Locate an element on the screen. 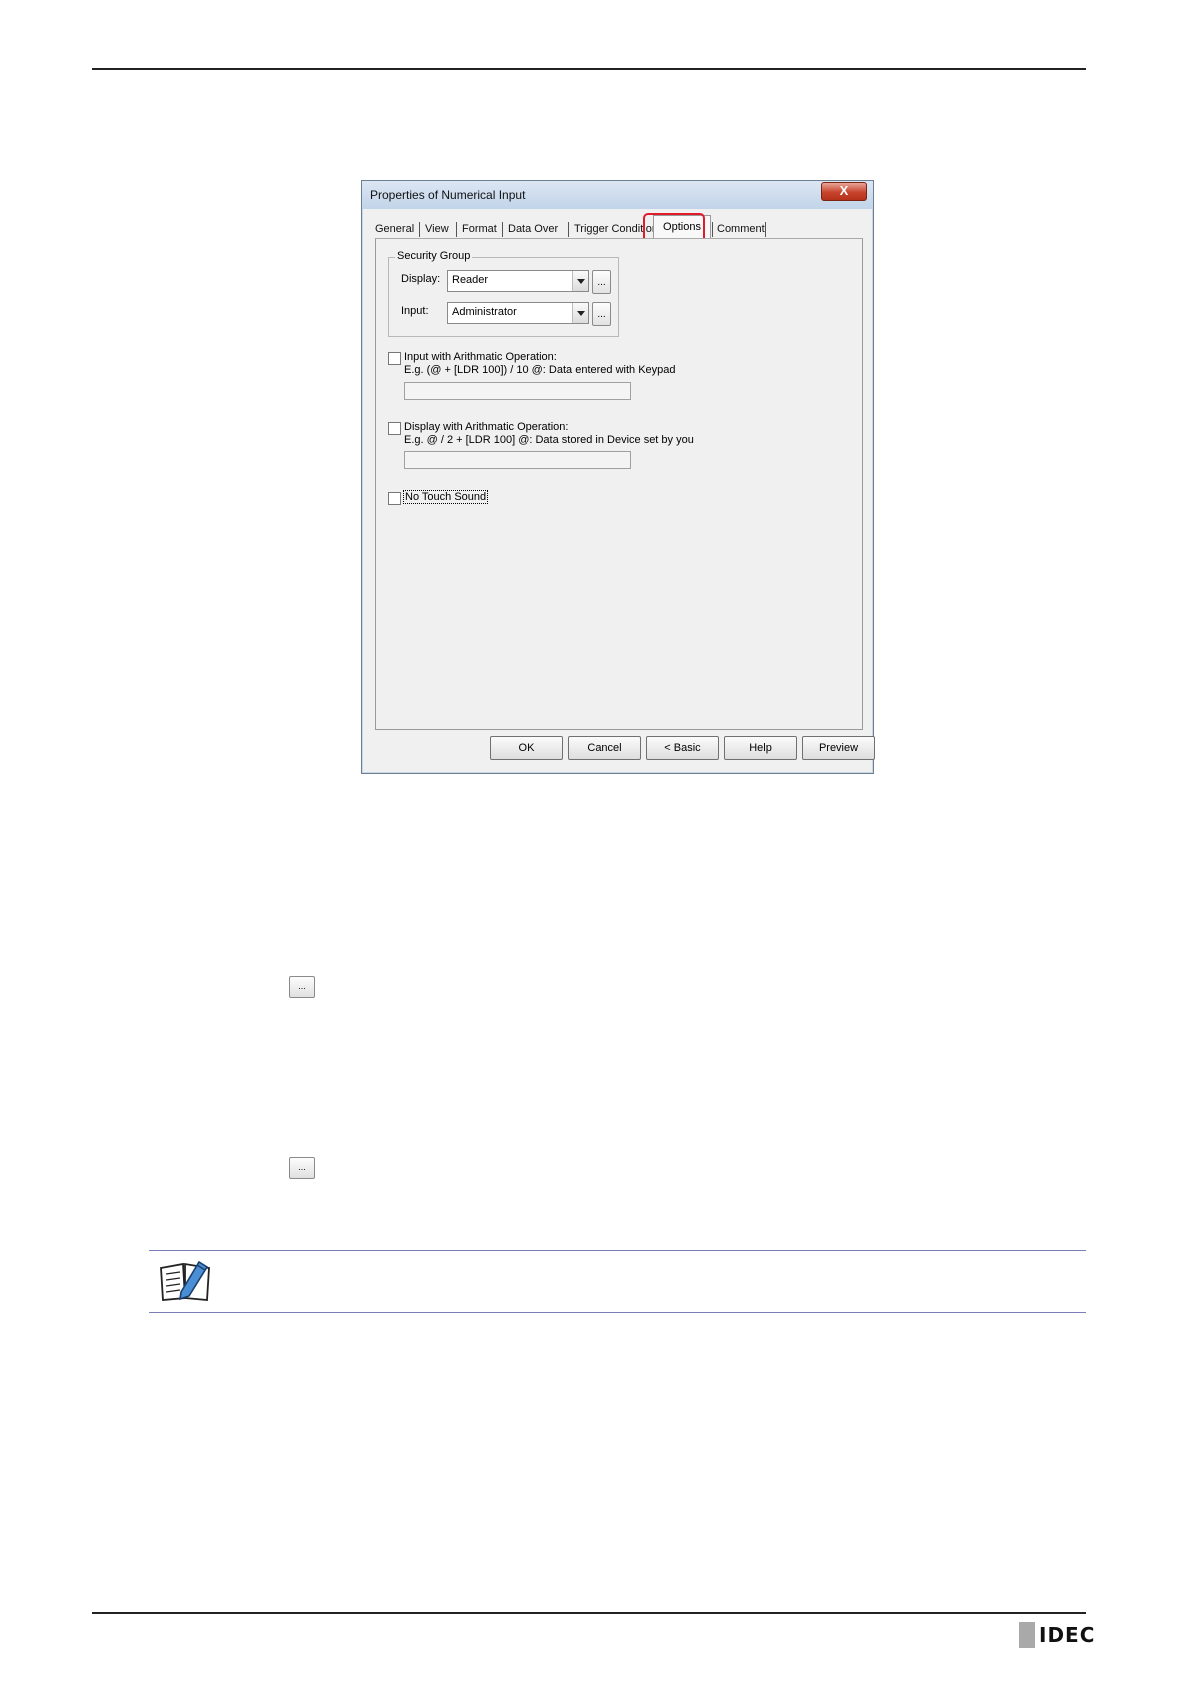 The width and height of the screenshot is (1190, 1684). tab-comment: Comment is located at coordinates (741, 229).